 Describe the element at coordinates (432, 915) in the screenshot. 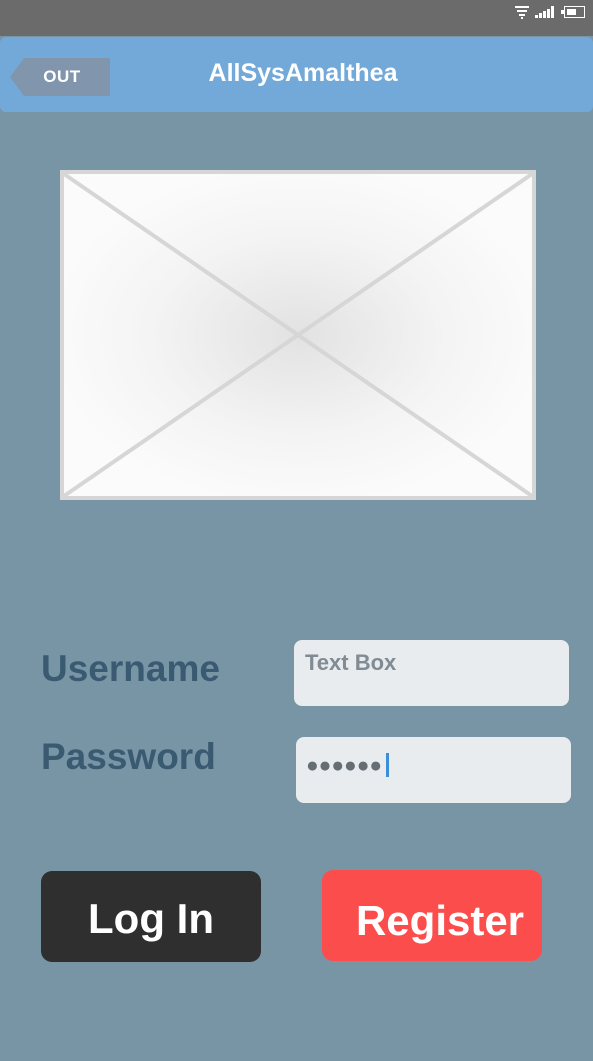

I see `register-button: Register` at that location.